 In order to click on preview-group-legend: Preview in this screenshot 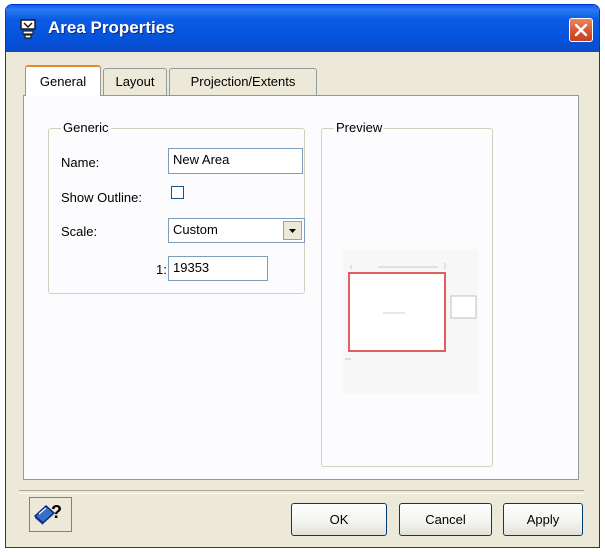, I will do `click(359, 127)`.